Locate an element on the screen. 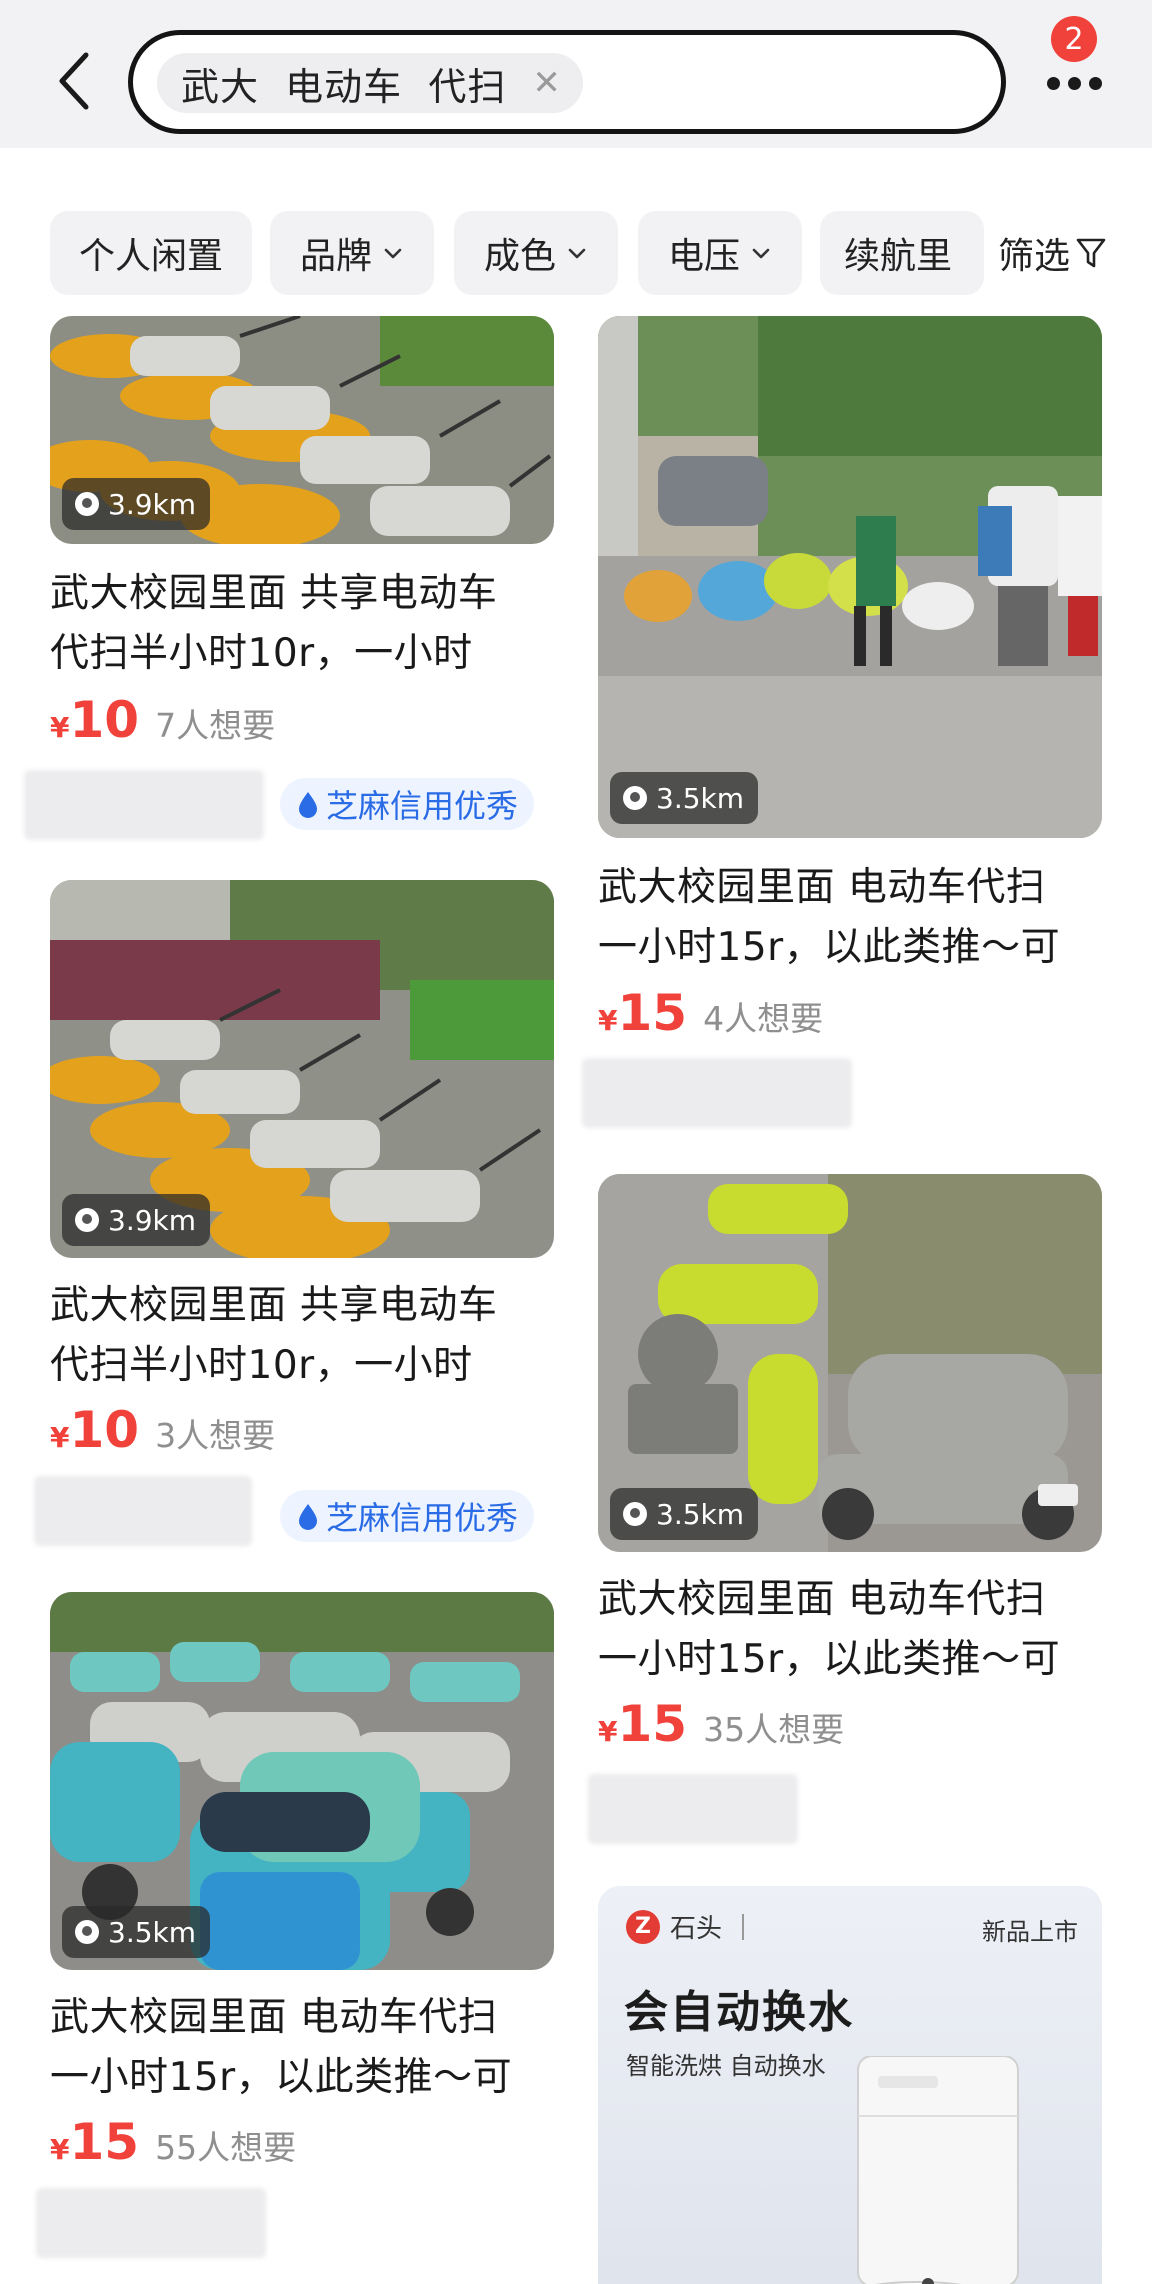  price-row: ¥ 10 7人想要 is located at coordinates (162, 720).